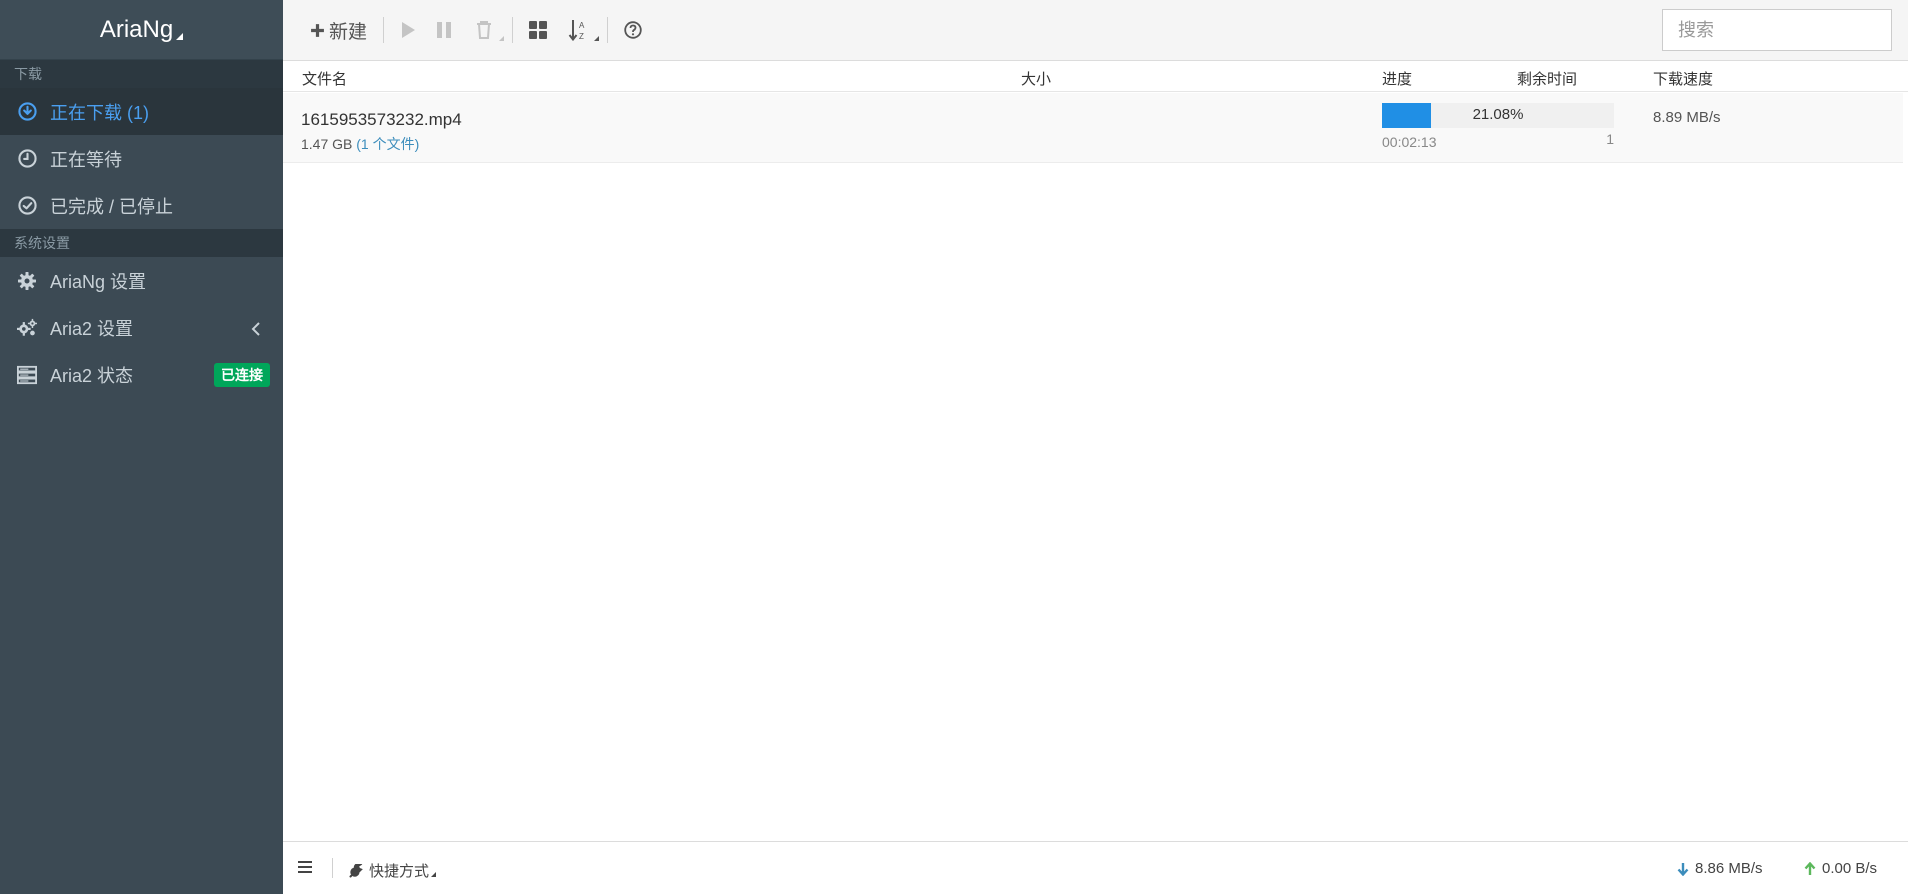 The image size is (1908, 894). I want to click on column-header-remaining: 剩余时间, so click(1547, 78).